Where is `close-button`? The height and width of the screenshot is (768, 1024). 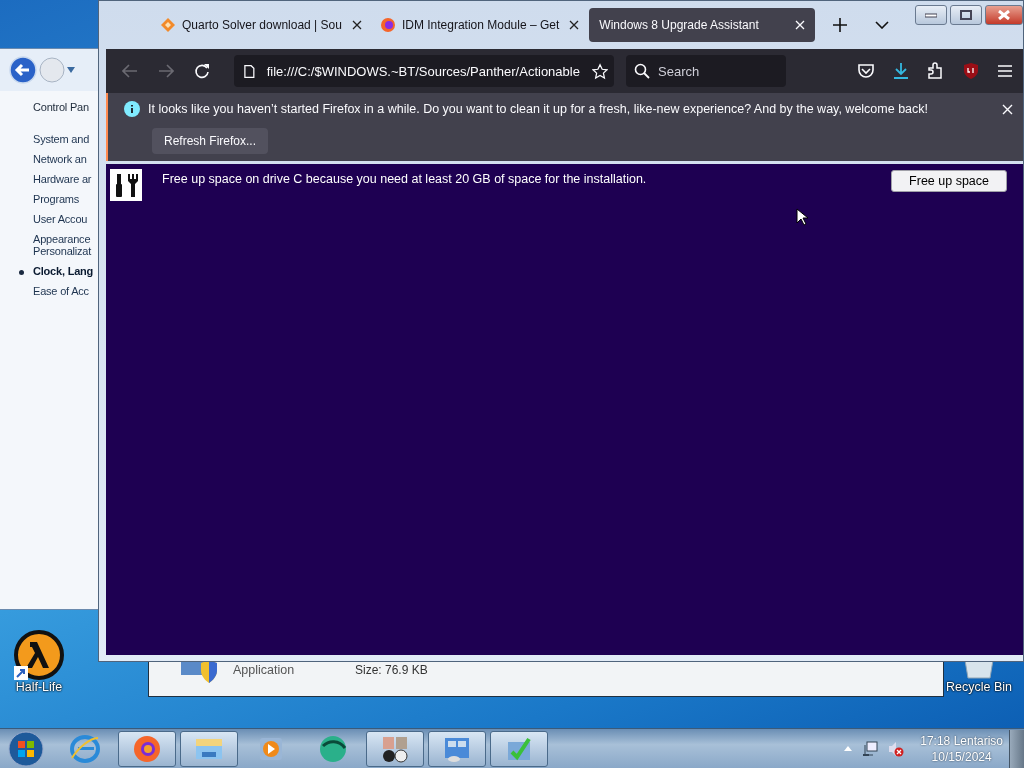 close-button is located at coordinates (1004, 15).